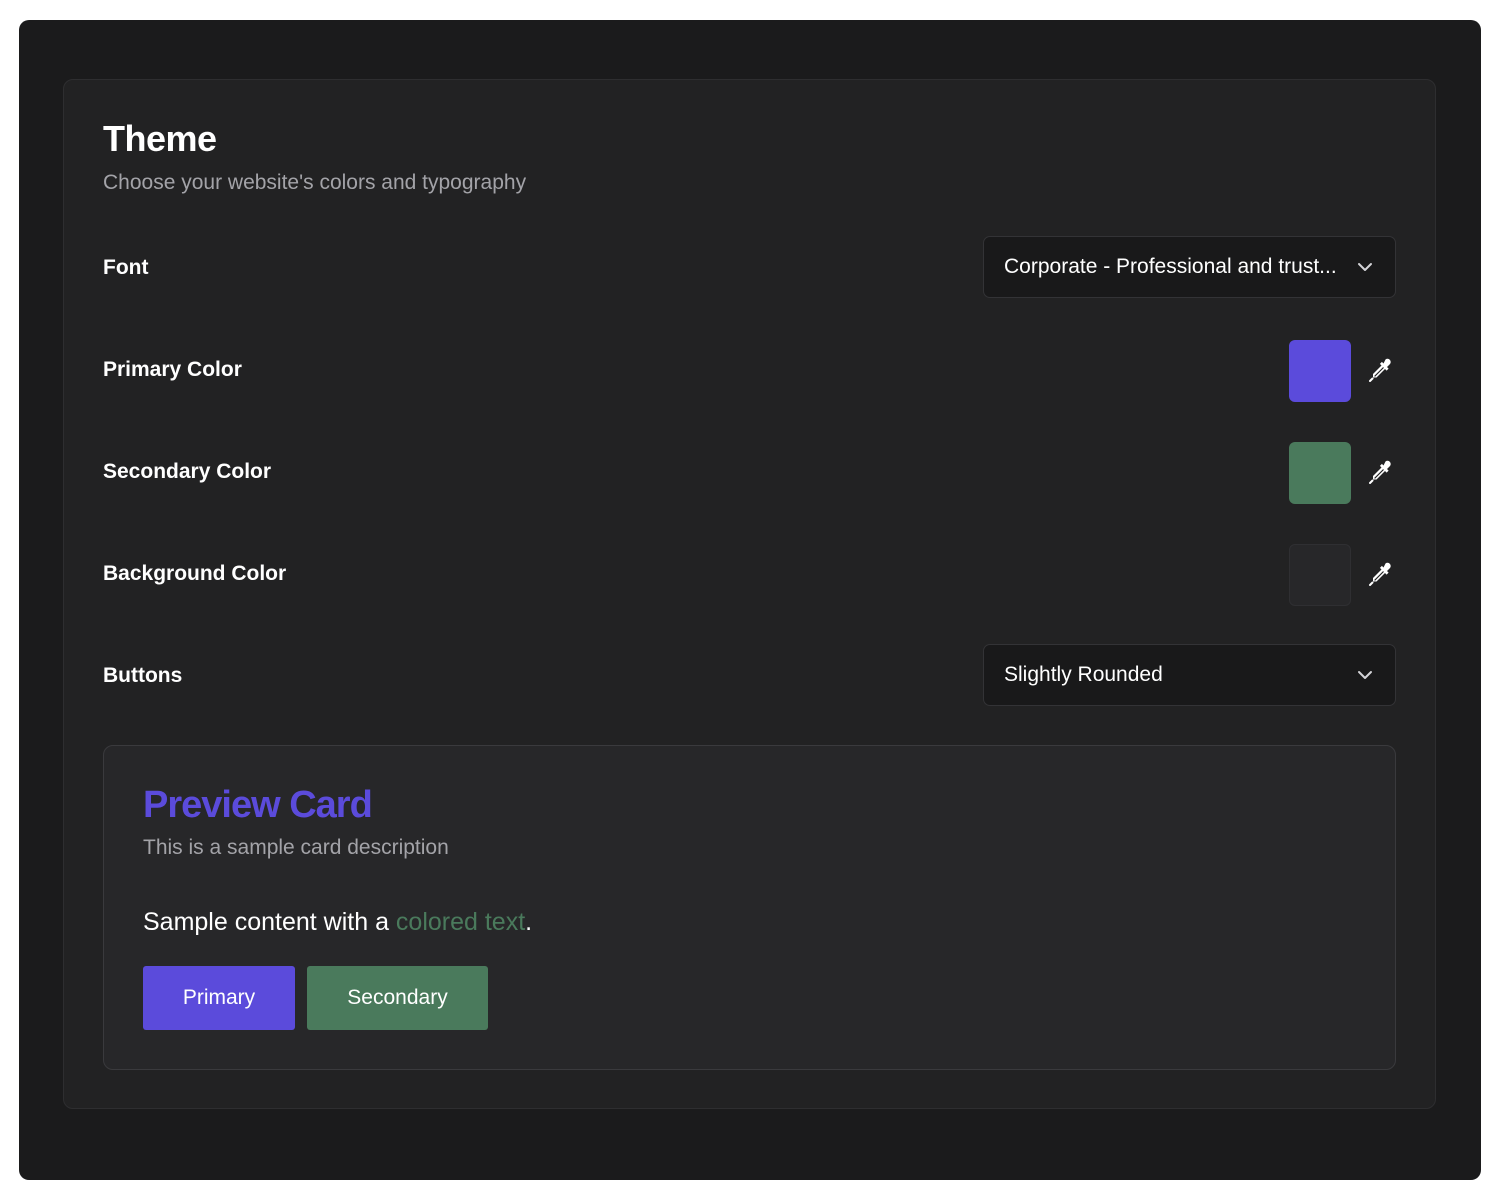  Describe the element at coordinates (219, 998) in the screenshot. I see `preview-primary-button: Primary` at that location.